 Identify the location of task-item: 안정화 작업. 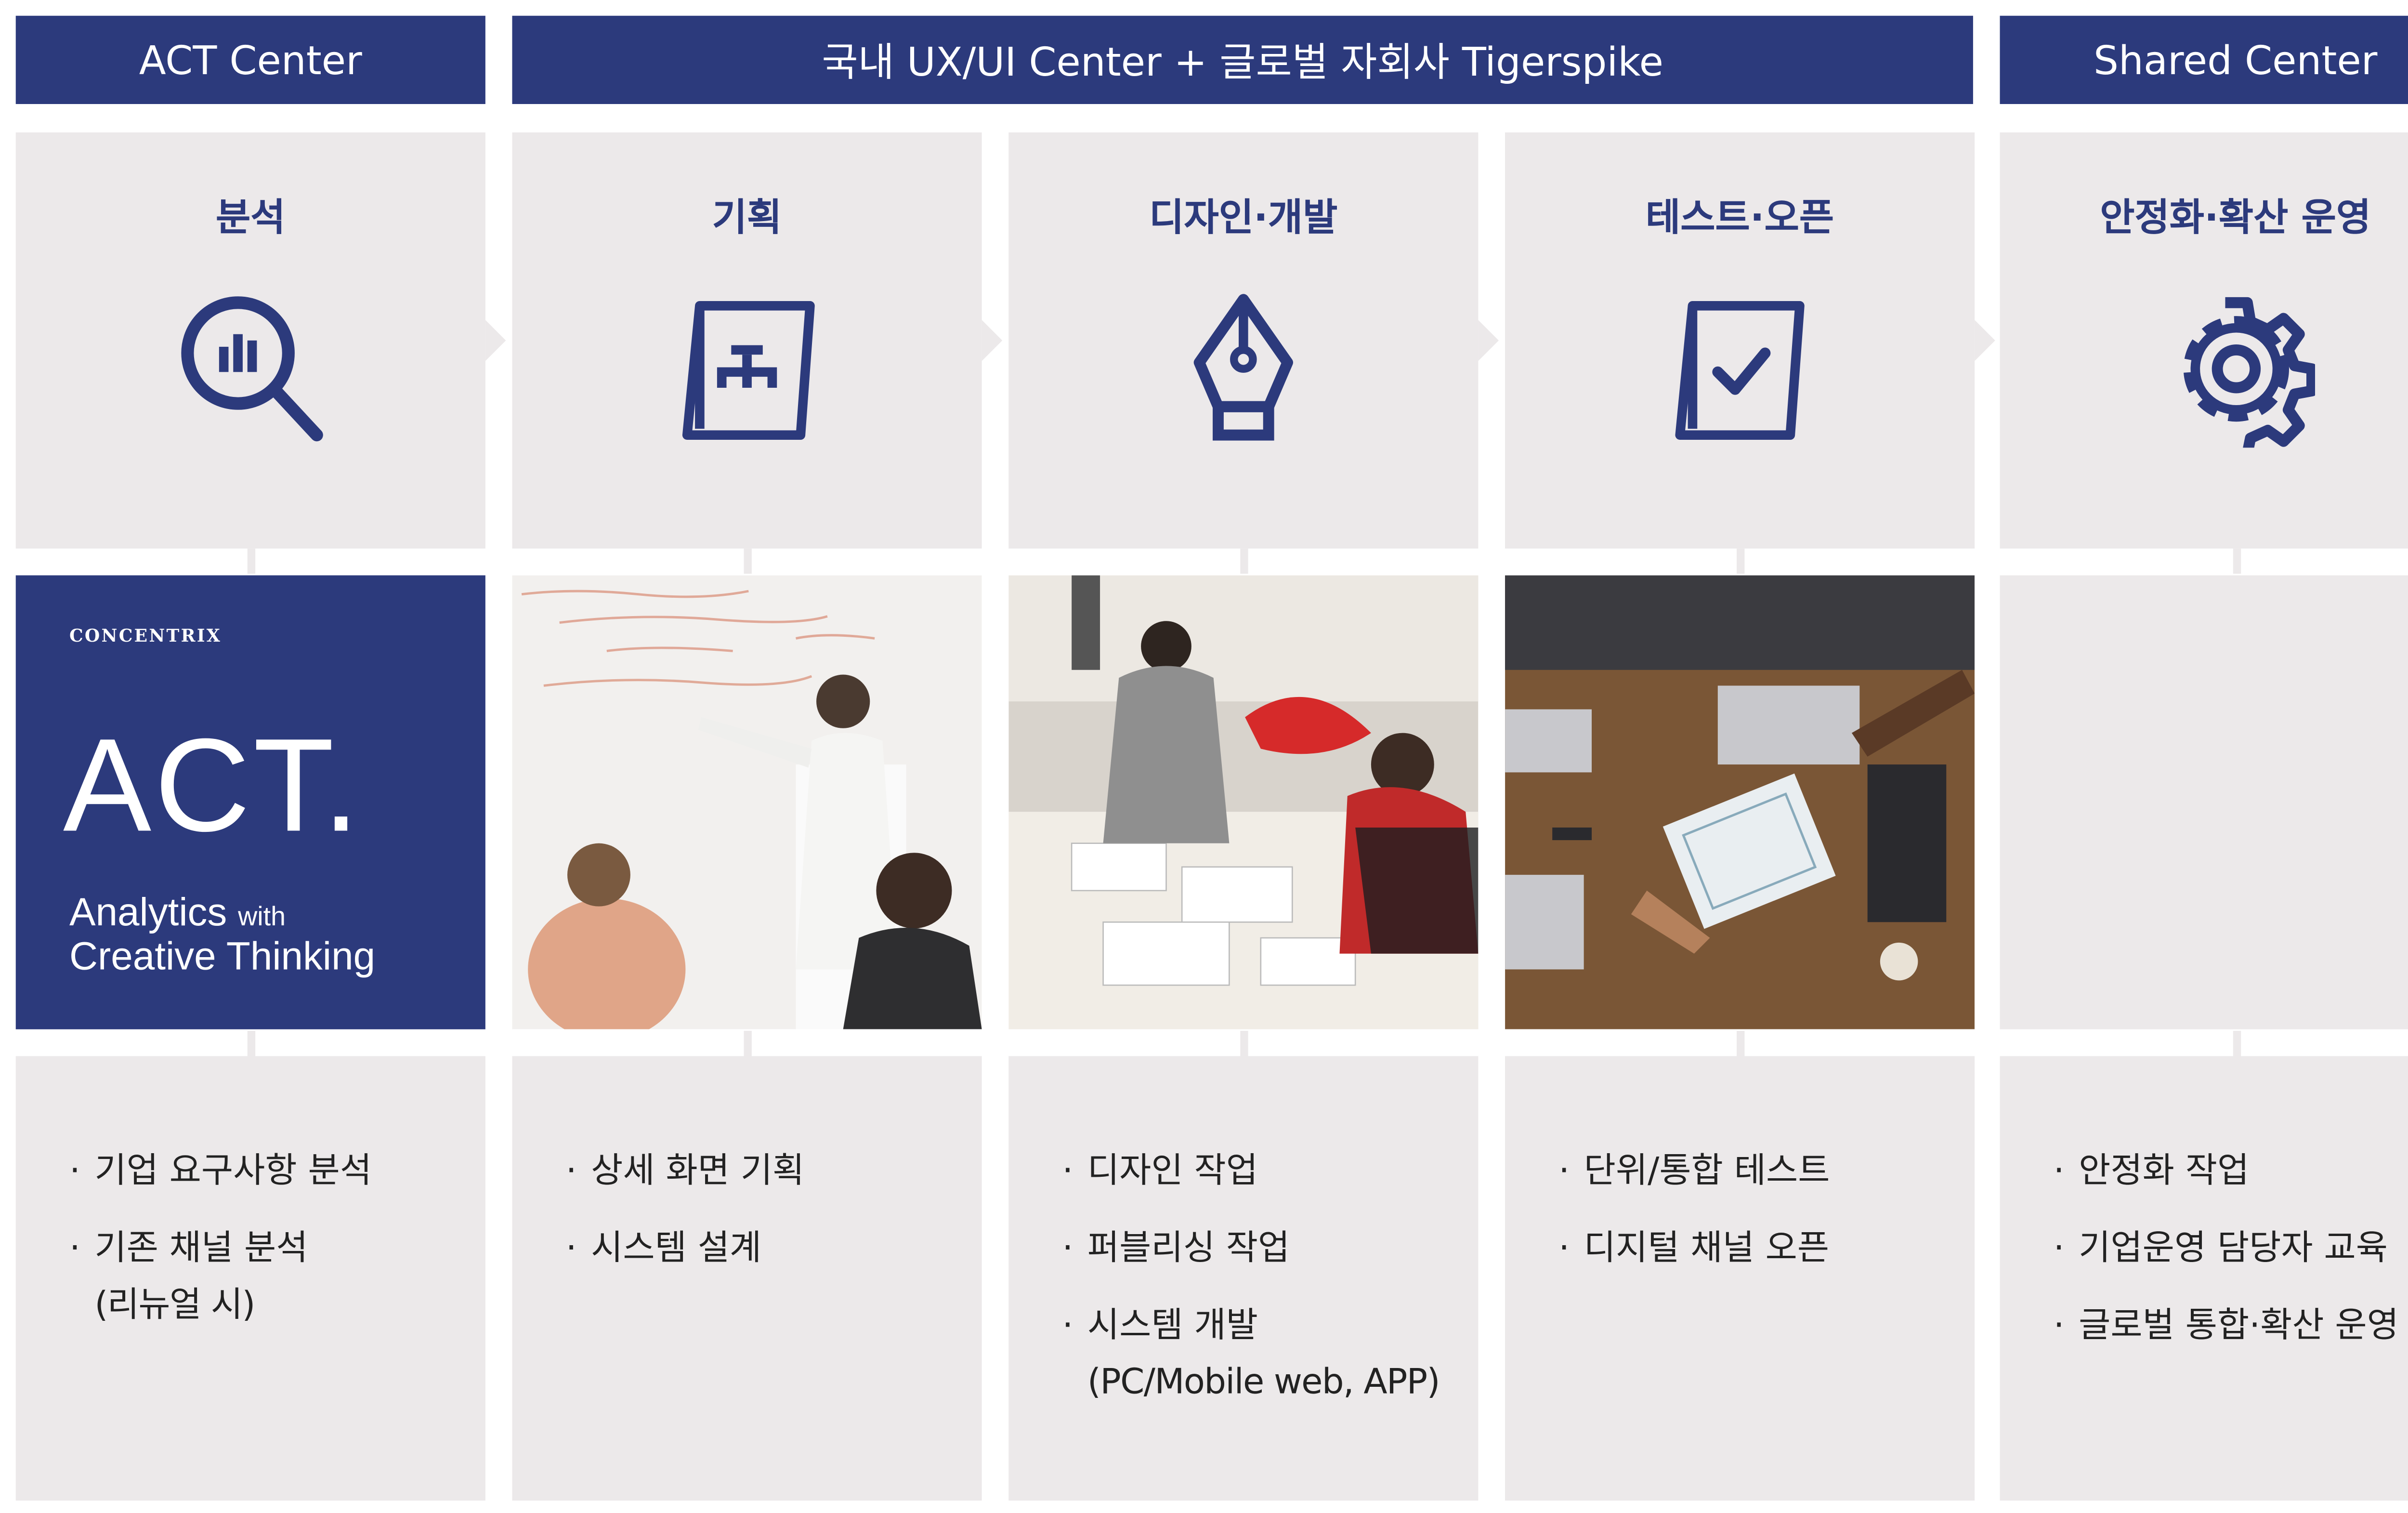
(2231, 1173).